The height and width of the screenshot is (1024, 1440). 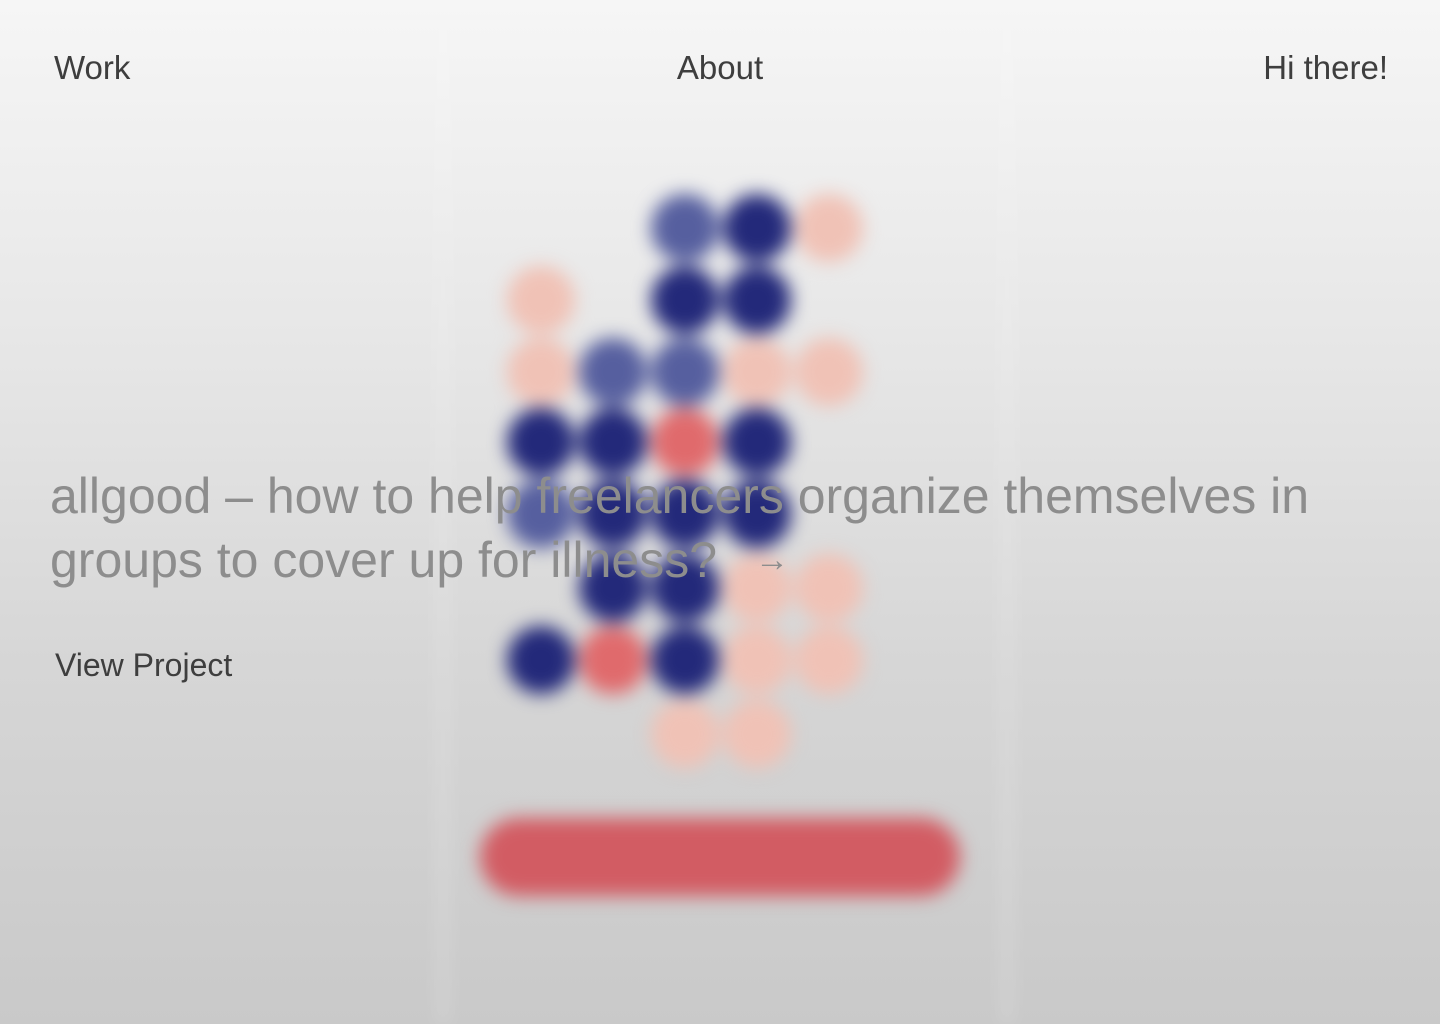 What do you see at coordinates (720, 857) in the screenshot?
I see `blurred-cta-button` at bounding box center [720, 857].